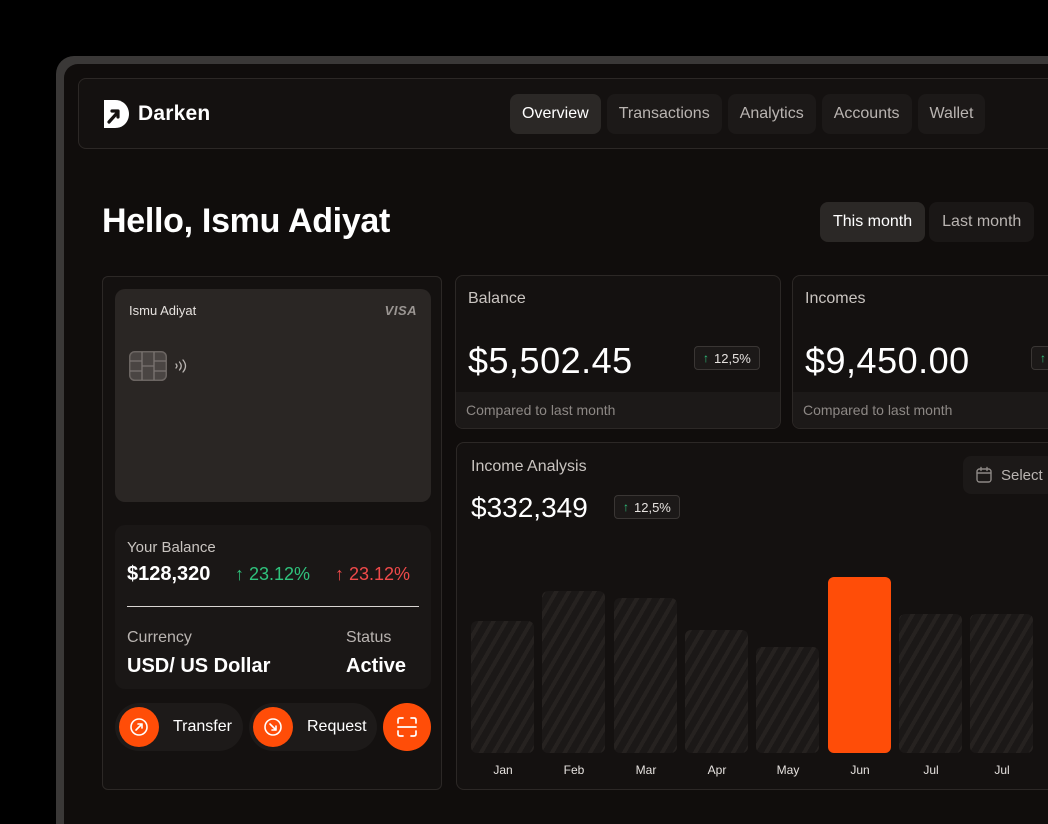  I want to click on tab-wallet: Wallet, so click(951, 114).